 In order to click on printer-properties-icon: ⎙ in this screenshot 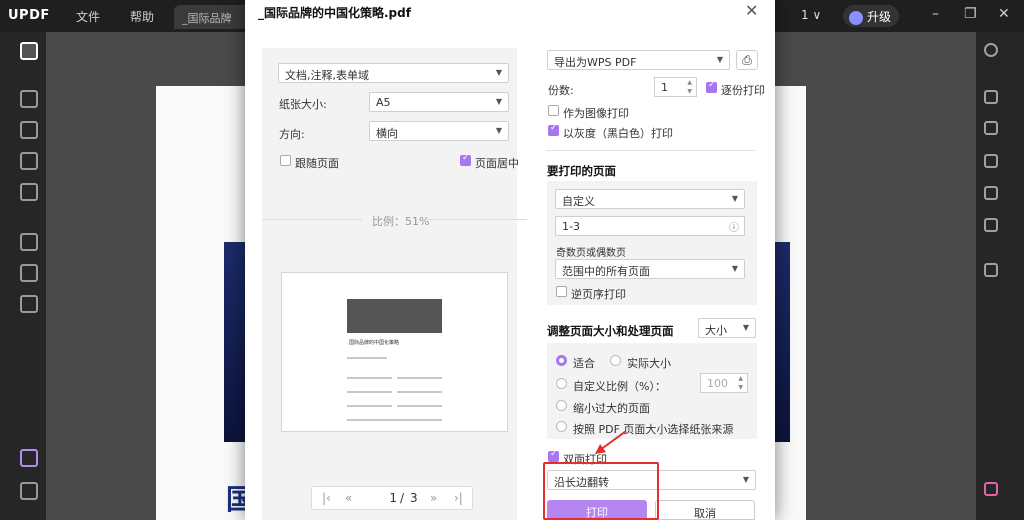, I will do `click(747, 60)`.